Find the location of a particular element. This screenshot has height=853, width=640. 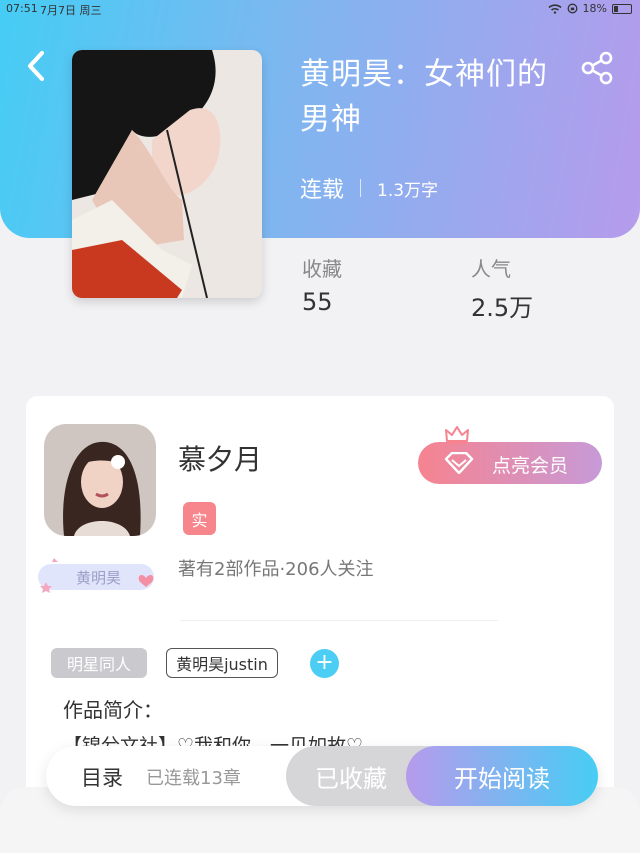

crown-icon is located at coordinates (457, 435).